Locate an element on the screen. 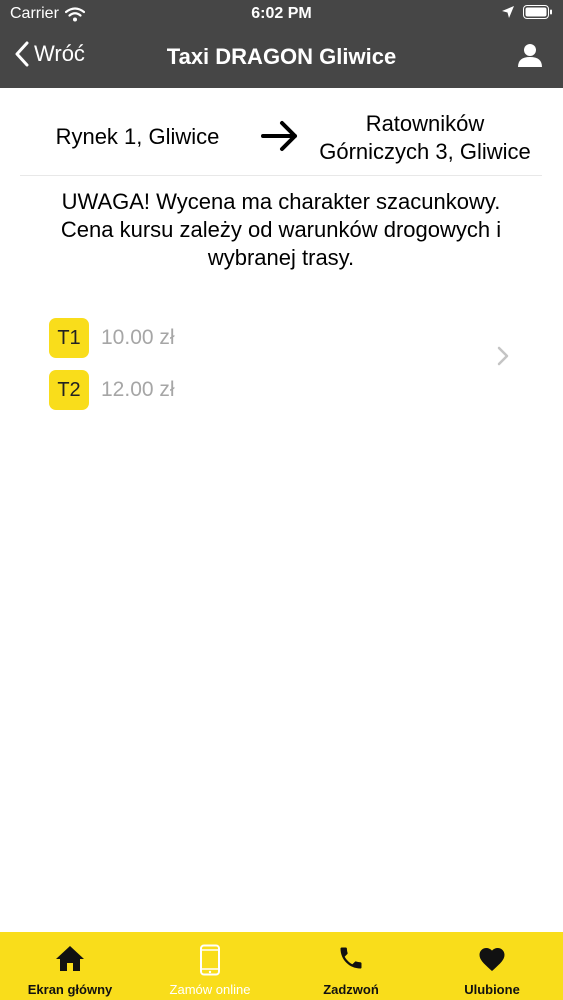 The height and width of the screenshot is (1000, 563). notice-line3: wybranej trasy. is located at coordinates (281, 257).